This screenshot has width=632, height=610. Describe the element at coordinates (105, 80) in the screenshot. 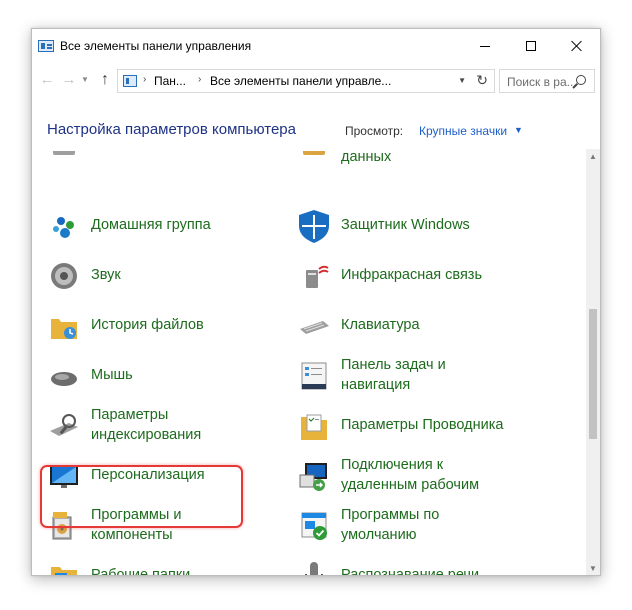

I see `up-button: ↑` at that location.